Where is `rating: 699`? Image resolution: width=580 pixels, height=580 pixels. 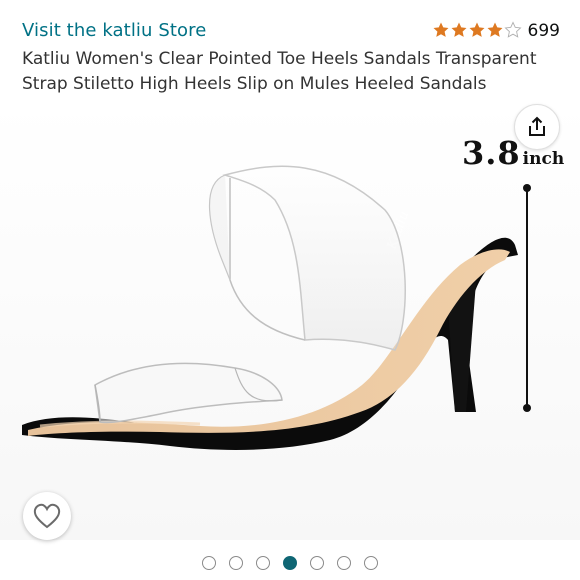
rating: 699 is located at coordinates (496, 31).